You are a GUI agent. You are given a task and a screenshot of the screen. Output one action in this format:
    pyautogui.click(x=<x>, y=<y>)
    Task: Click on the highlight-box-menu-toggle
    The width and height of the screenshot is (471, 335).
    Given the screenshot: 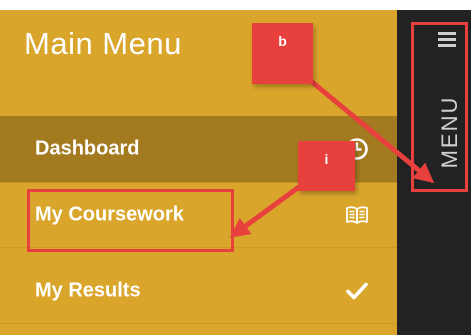 What is the action you would take?
    pyautogui.click(x=439, y=107)
    